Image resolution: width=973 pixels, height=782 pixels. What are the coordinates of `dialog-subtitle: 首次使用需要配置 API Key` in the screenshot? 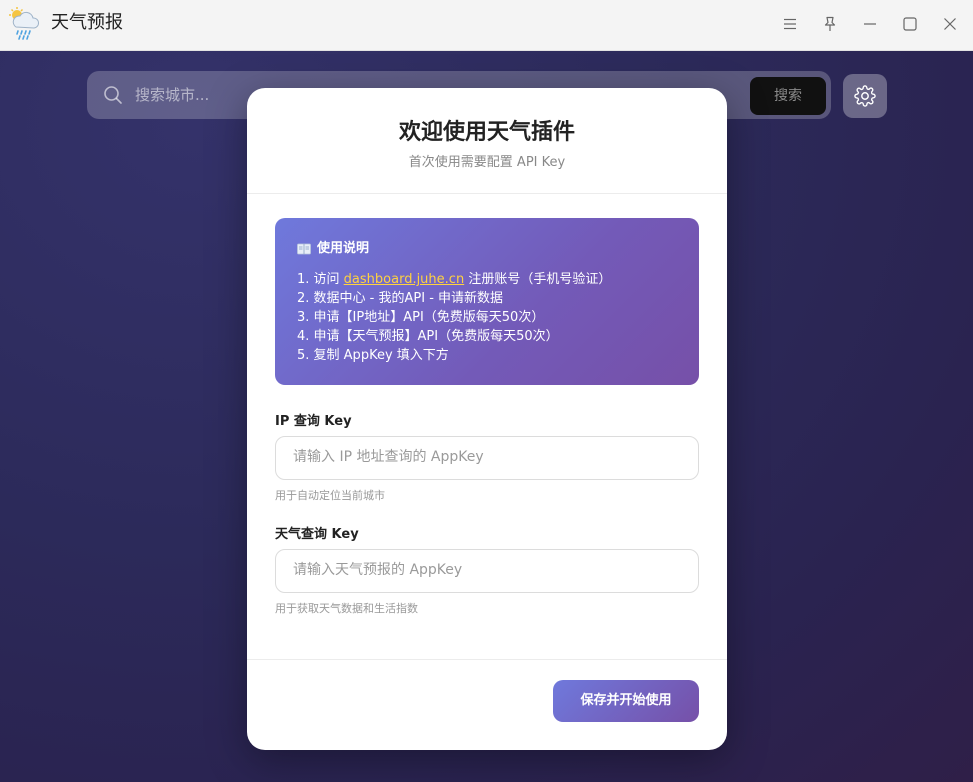 It's located at (487, 162).